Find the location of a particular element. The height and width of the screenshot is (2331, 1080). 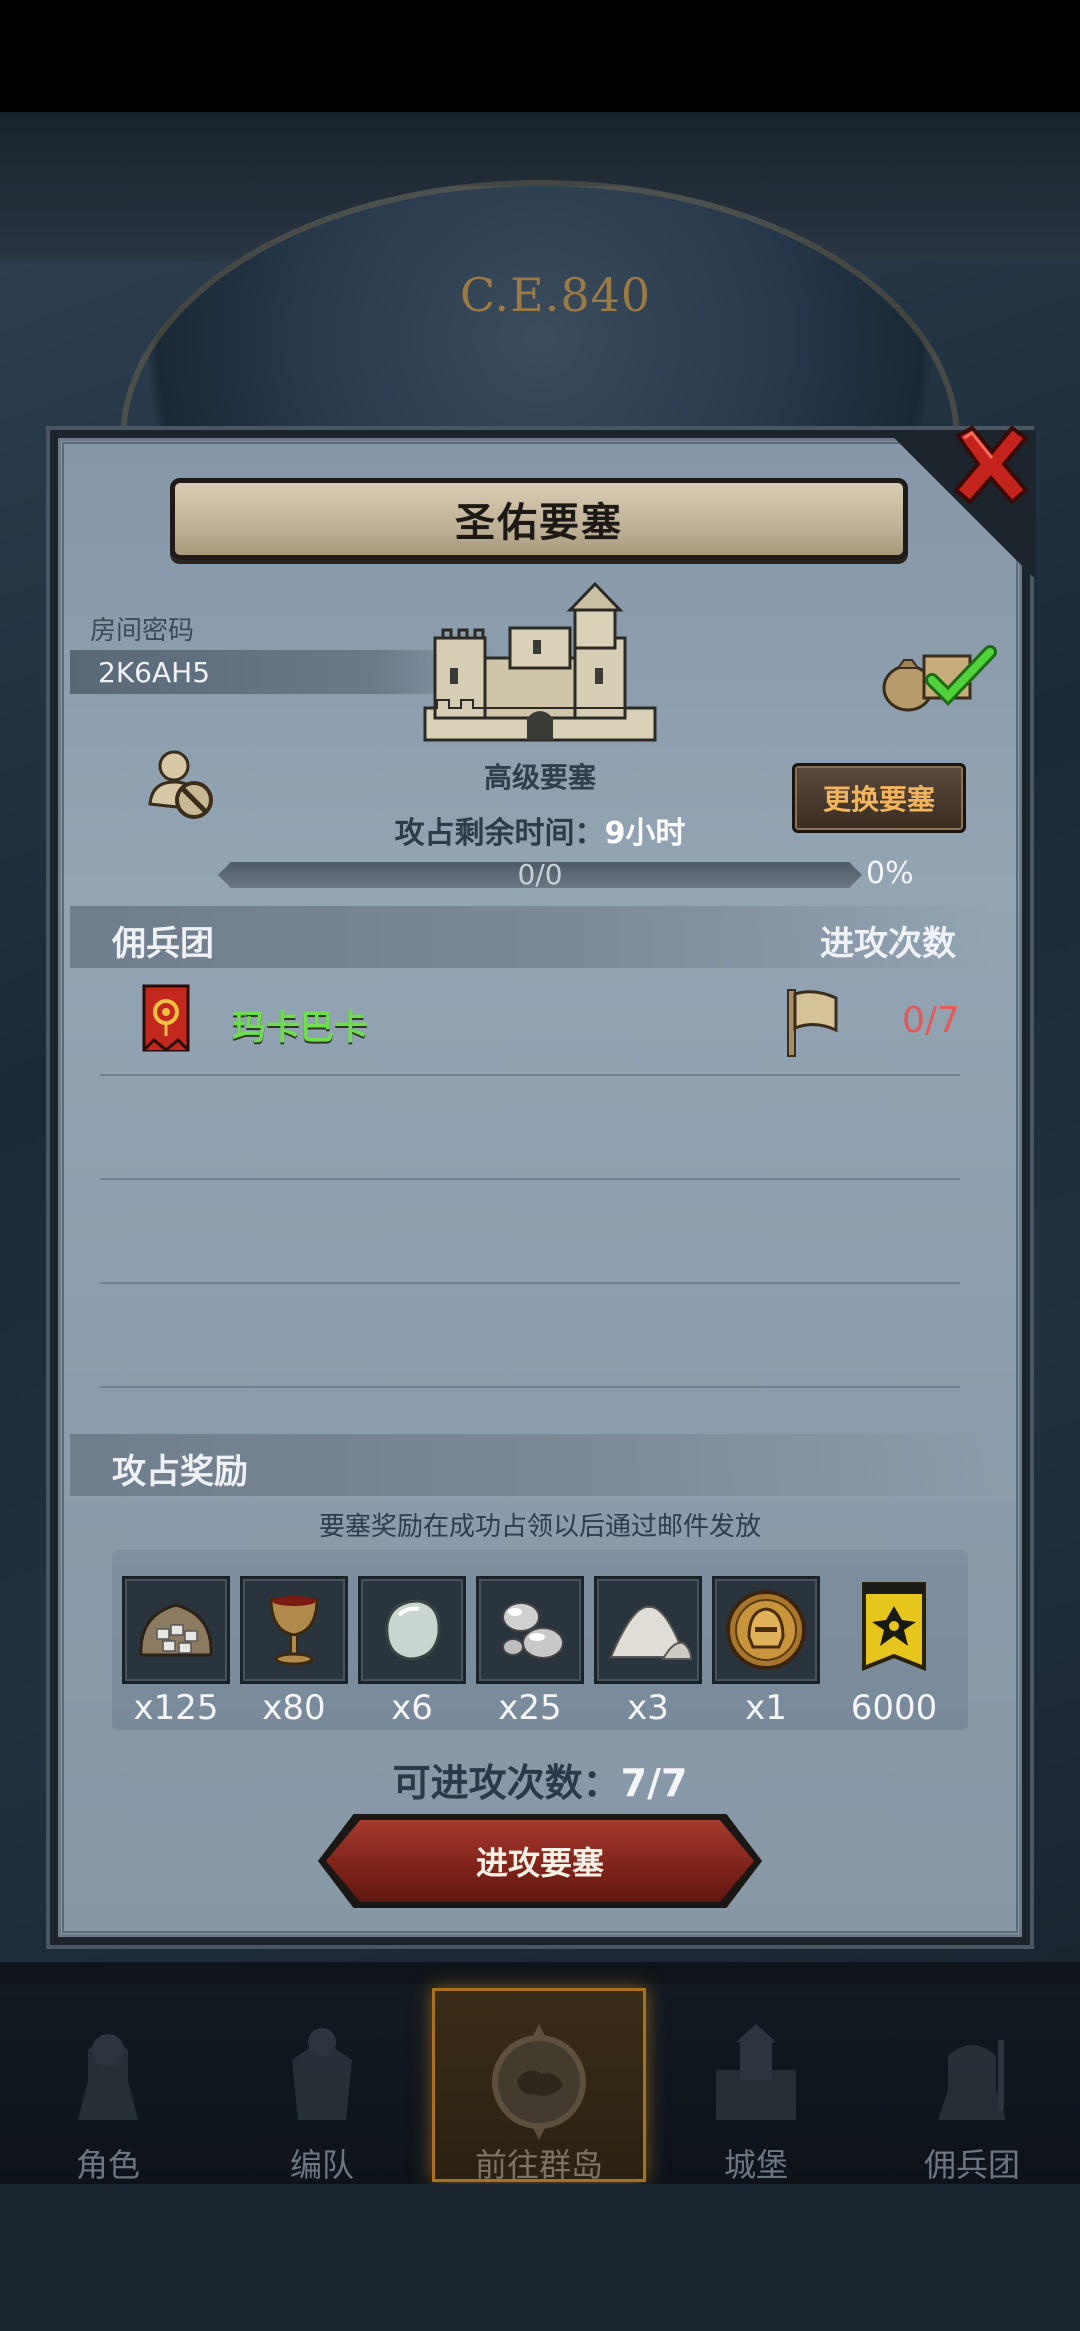

reward-item: x1 is located at coordinates (766, 1652).